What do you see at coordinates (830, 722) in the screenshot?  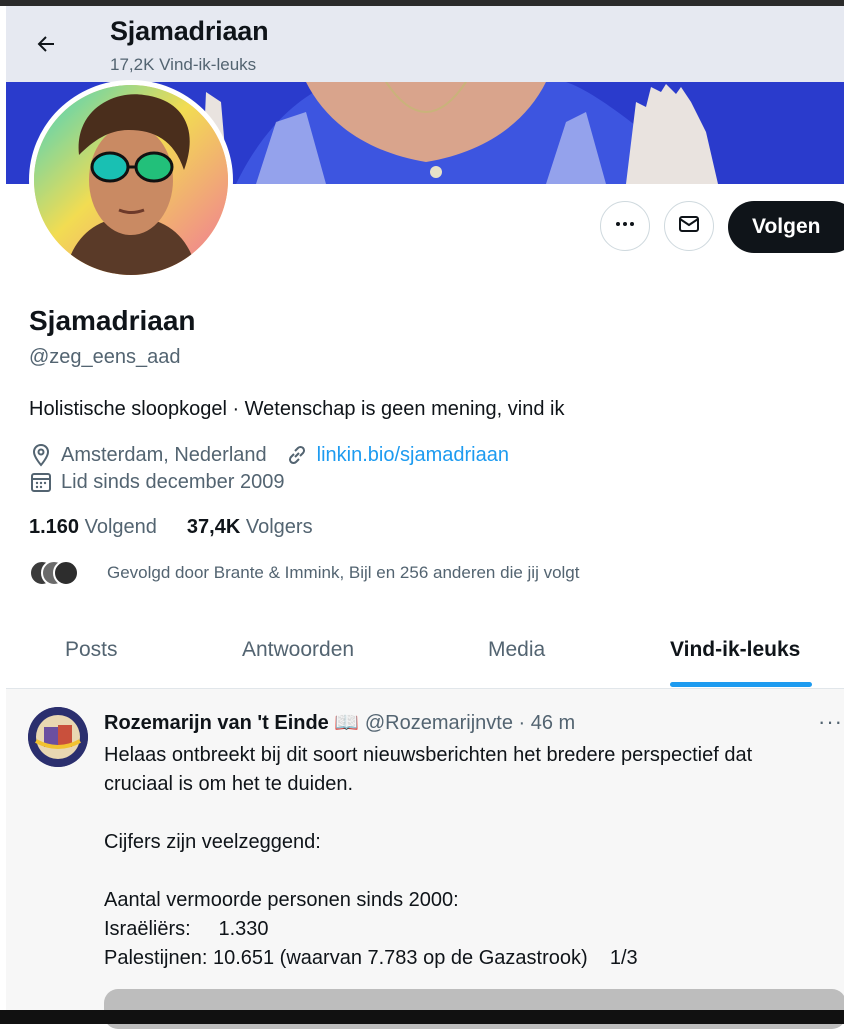 I see `tweet-more-button: ···` at bounding box center [830, 722].